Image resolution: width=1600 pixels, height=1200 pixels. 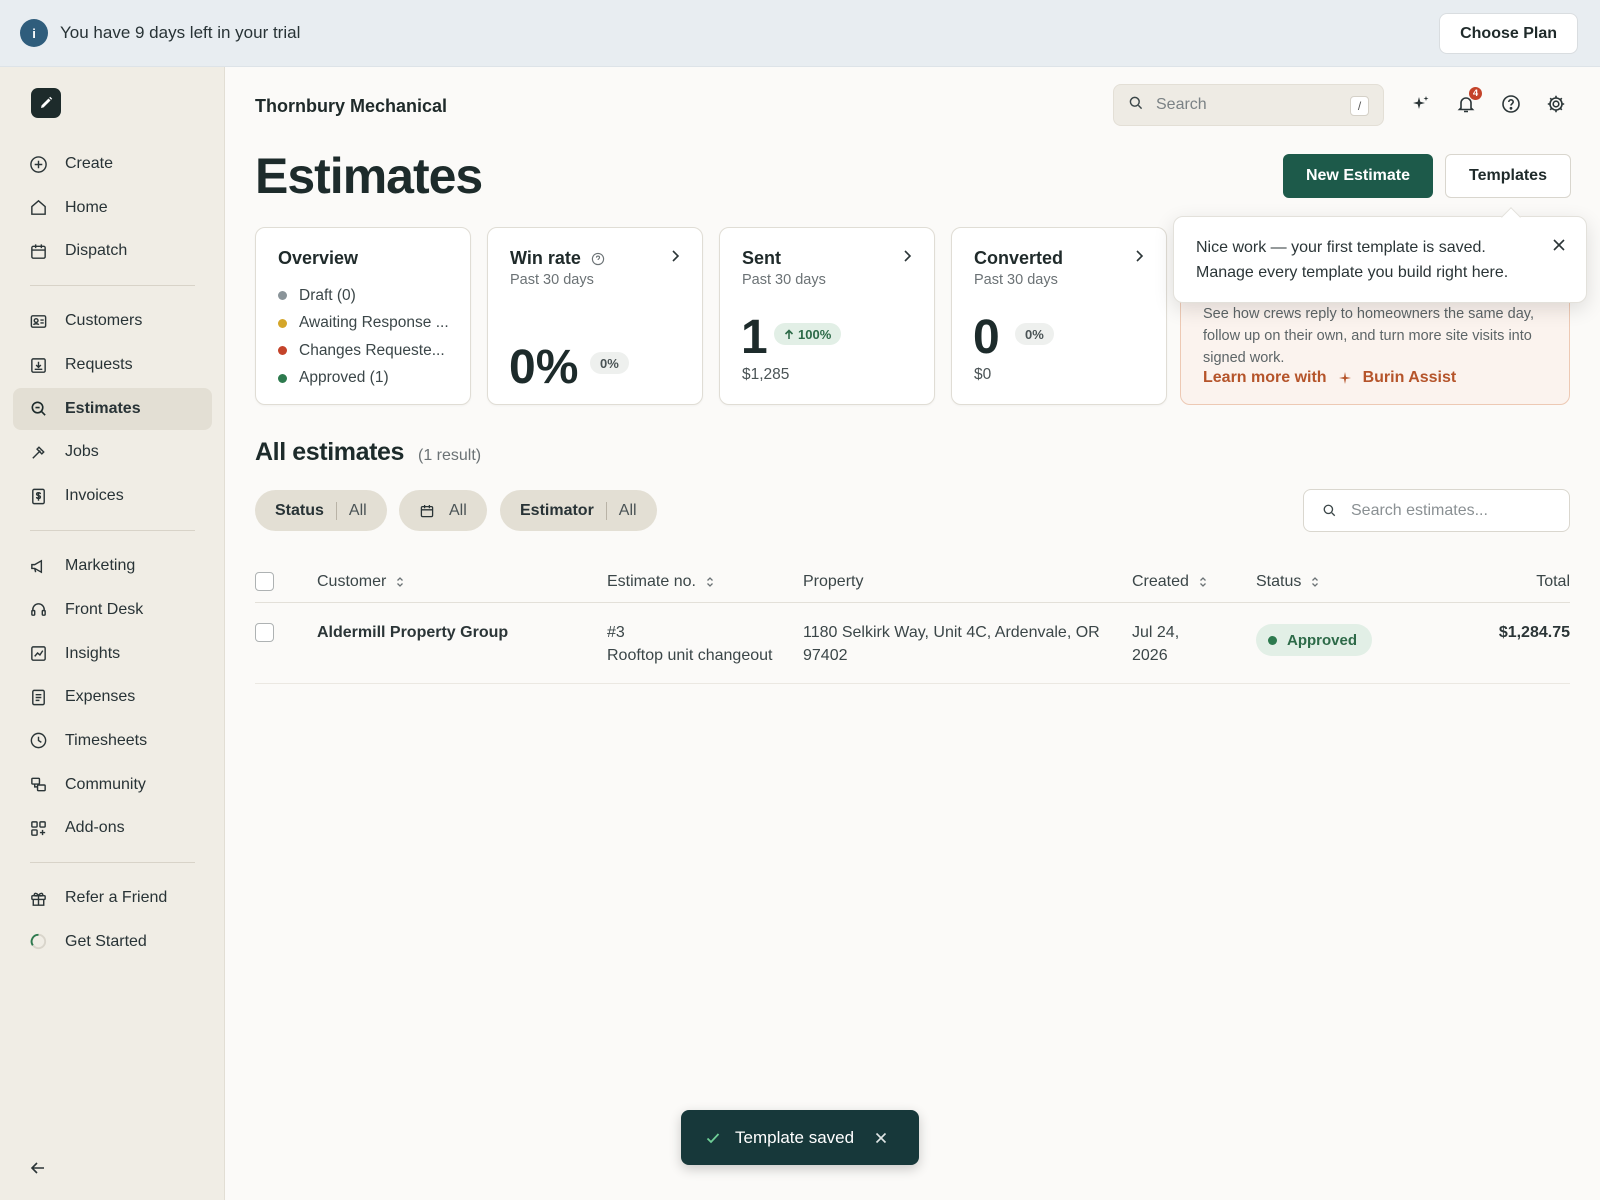 What do you see at coordinates (557, 510) in the screenshot?
I see `filter-label: Estimator` at bounding box center [557, 510].